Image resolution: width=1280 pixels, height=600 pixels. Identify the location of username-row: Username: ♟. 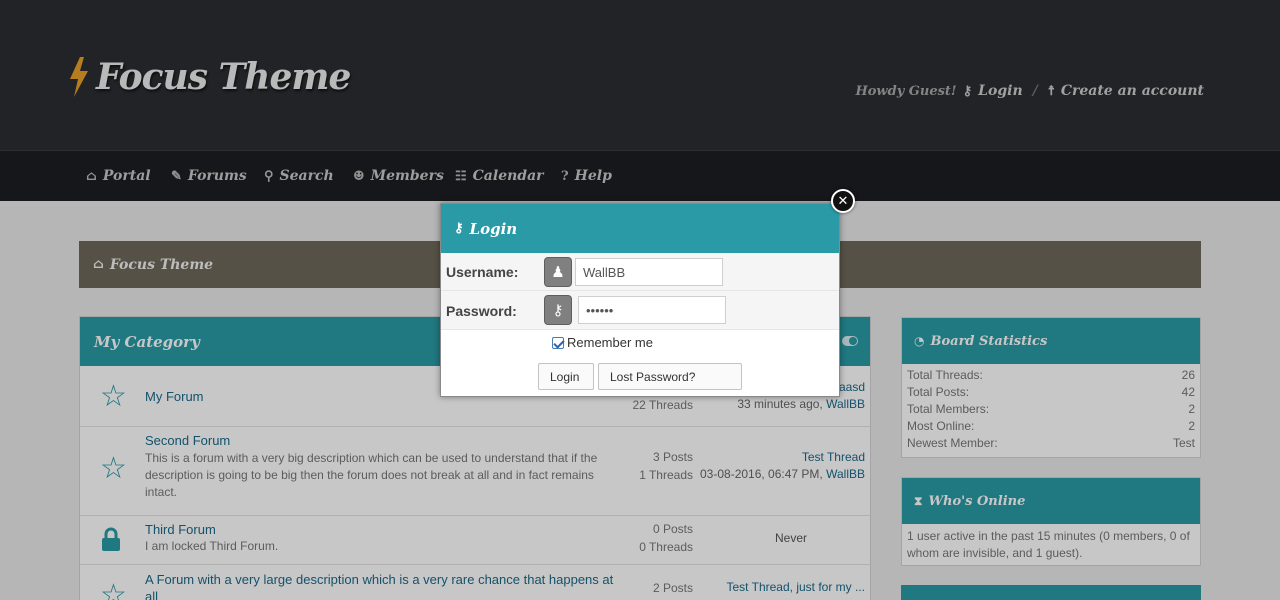
(640, 272).